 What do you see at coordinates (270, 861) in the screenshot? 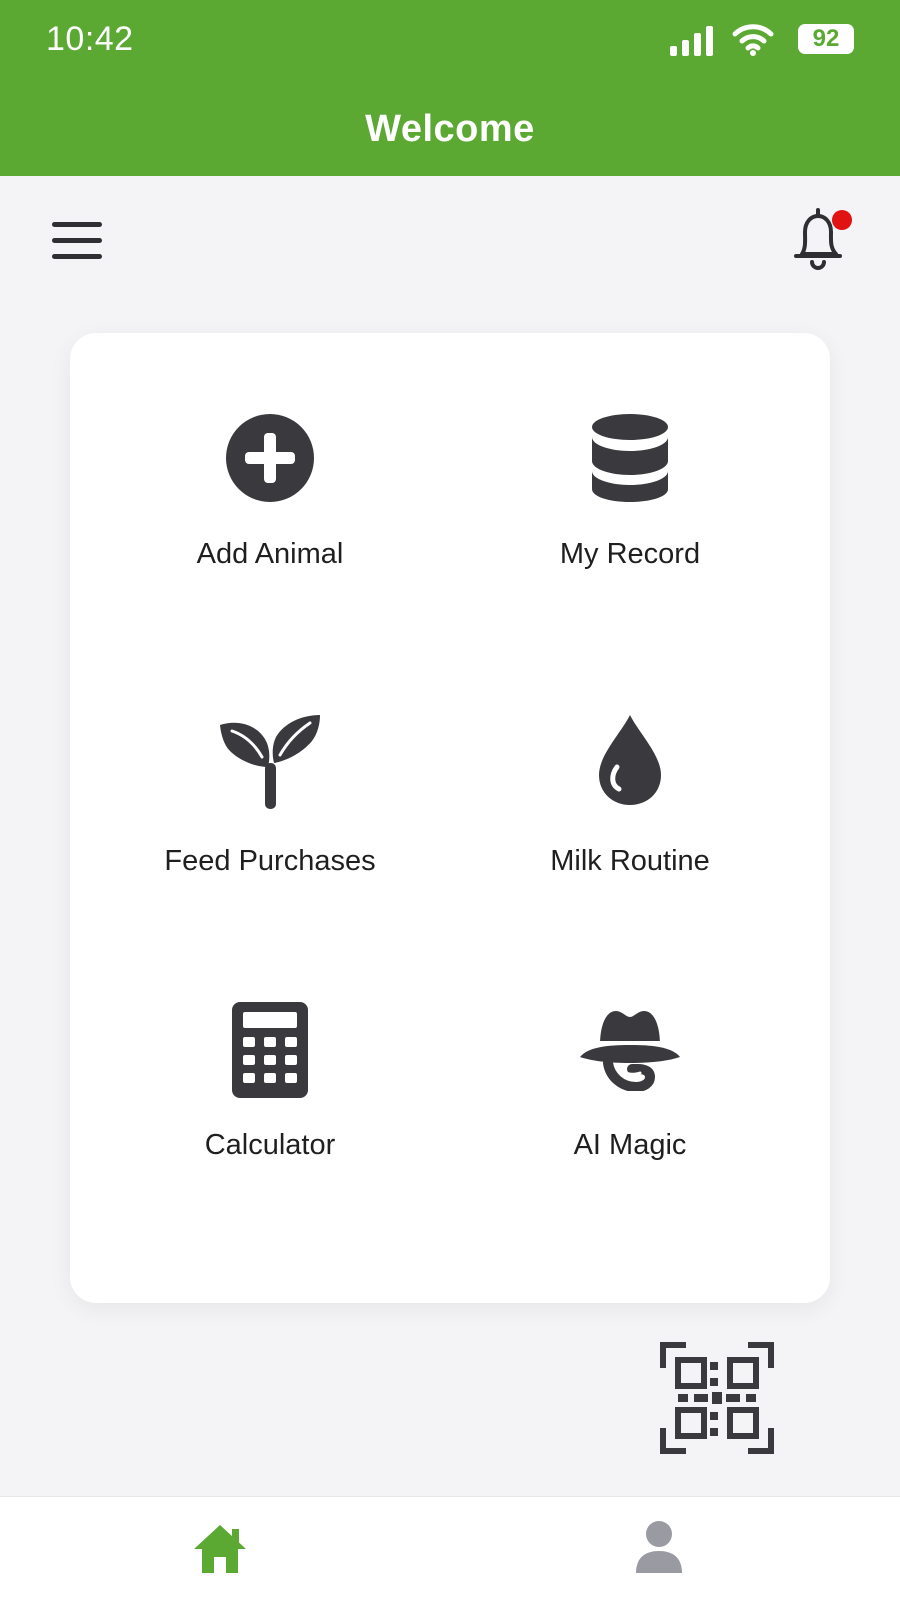
I see `feed-purchases-label: Feed Purchases` at bounding box center [270, 861].